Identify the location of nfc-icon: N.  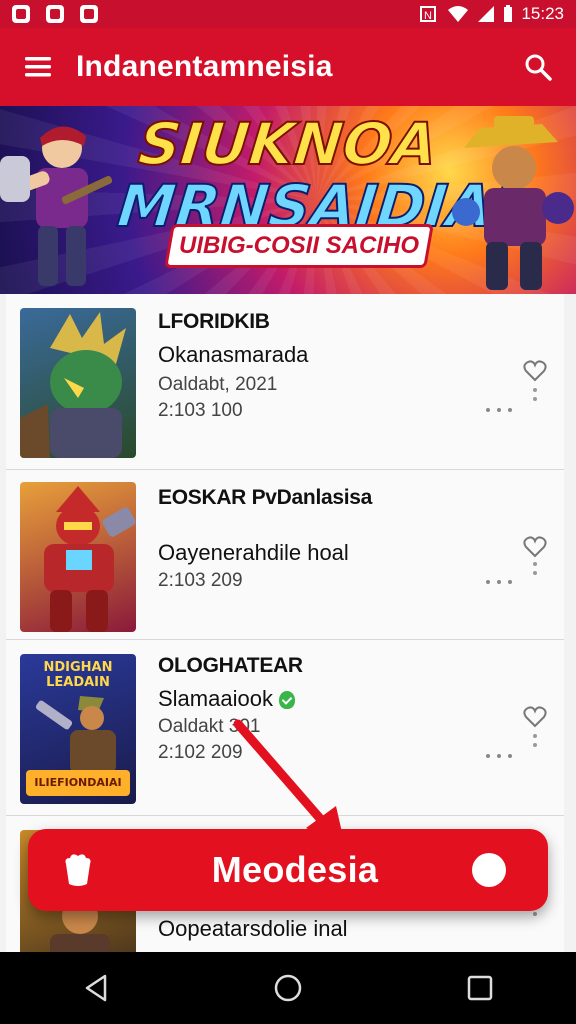
(428, 14).